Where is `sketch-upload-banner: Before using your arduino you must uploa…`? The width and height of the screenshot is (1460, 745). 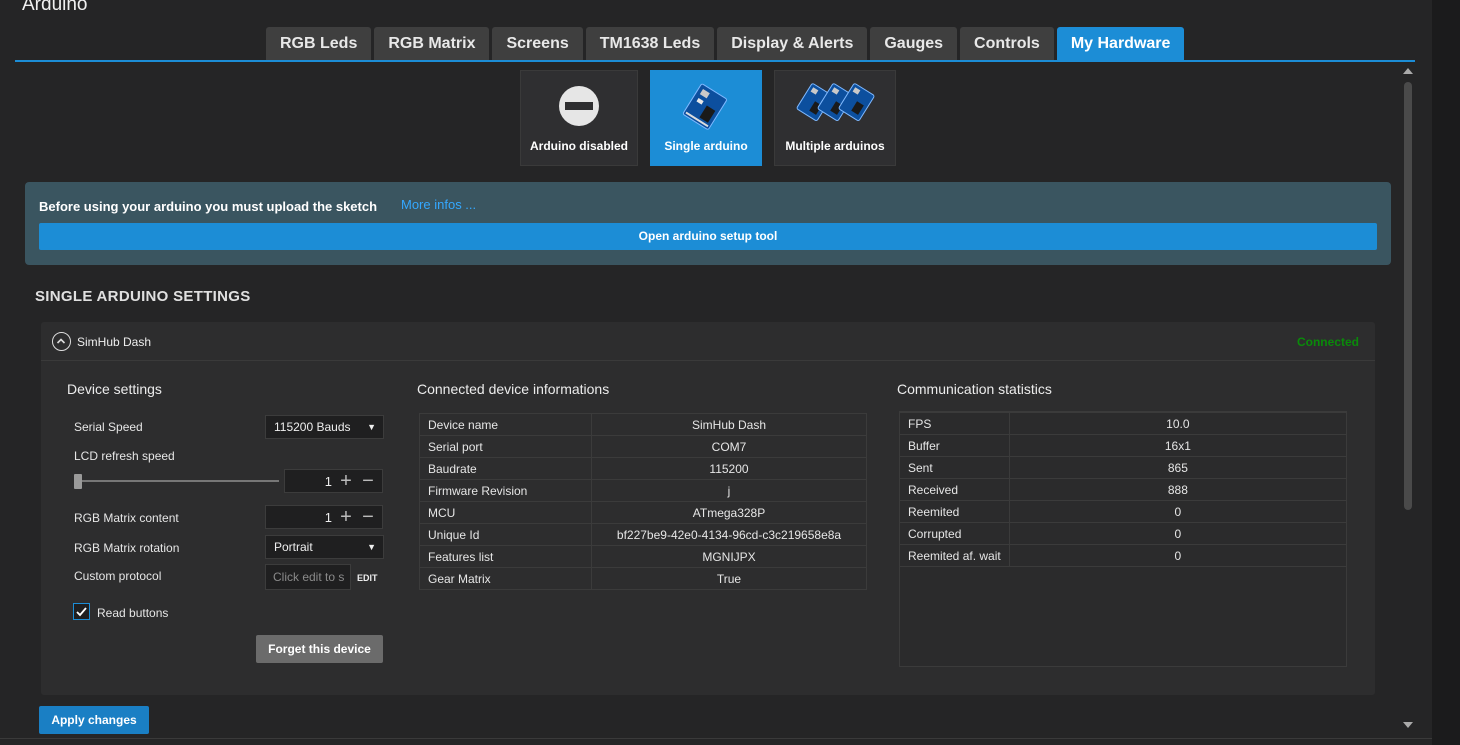 sketch-upload-banner: Before using your arduino you must uploa… is located at coordinates (708, 223).